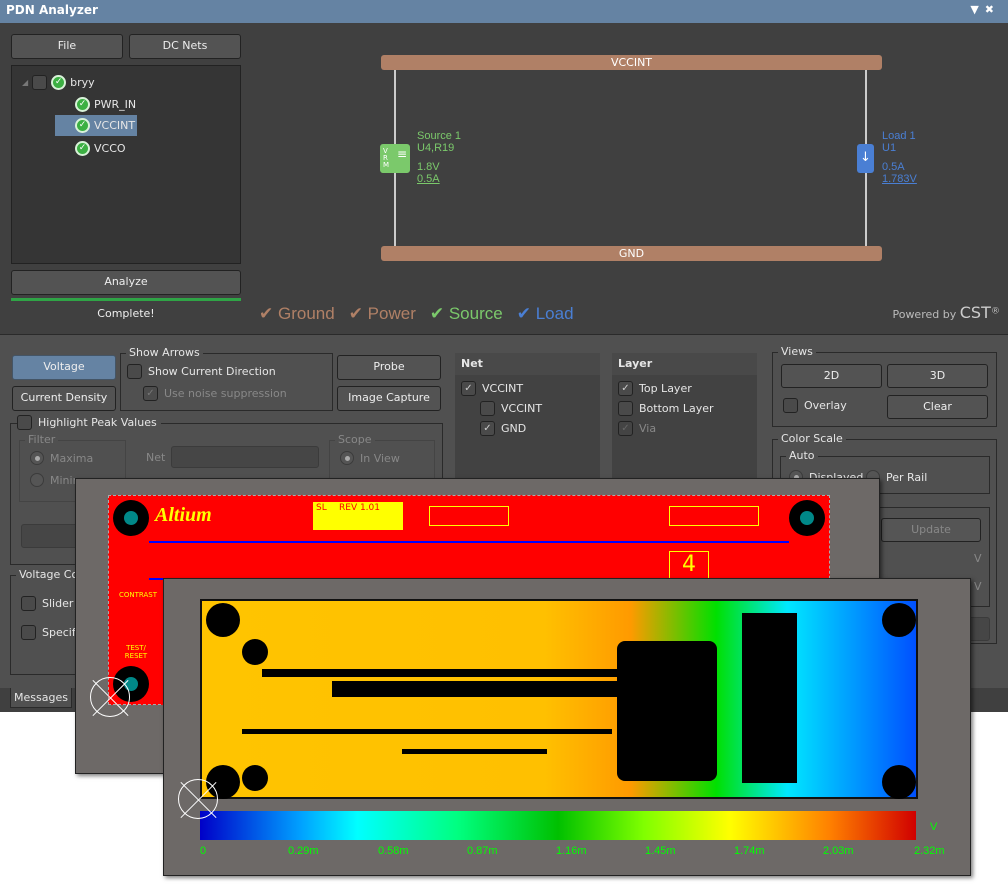  I want to click on load-ref: U1, so click(889, 148).